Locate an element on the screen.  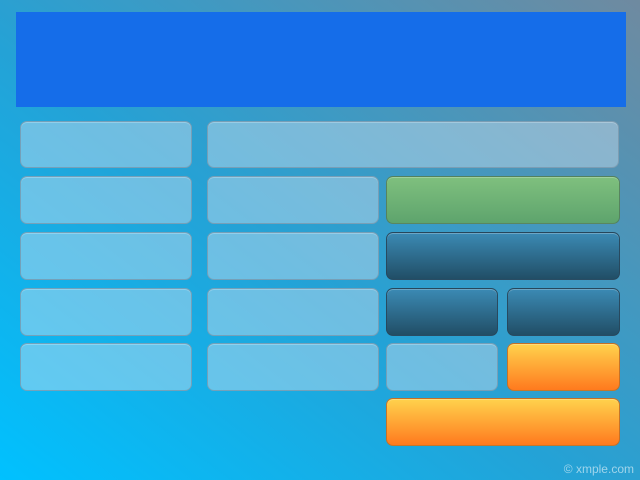
key-r1-wide is located at coordinates (413, 144).